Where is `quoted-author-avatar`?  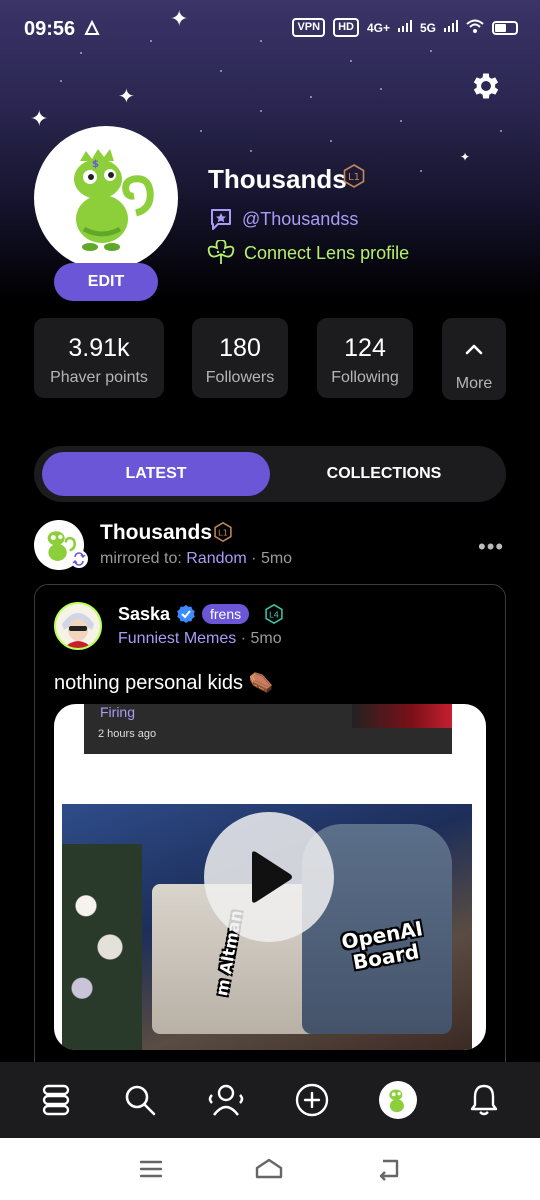
quoted-author-avatar is located at coordinates (78, 626).